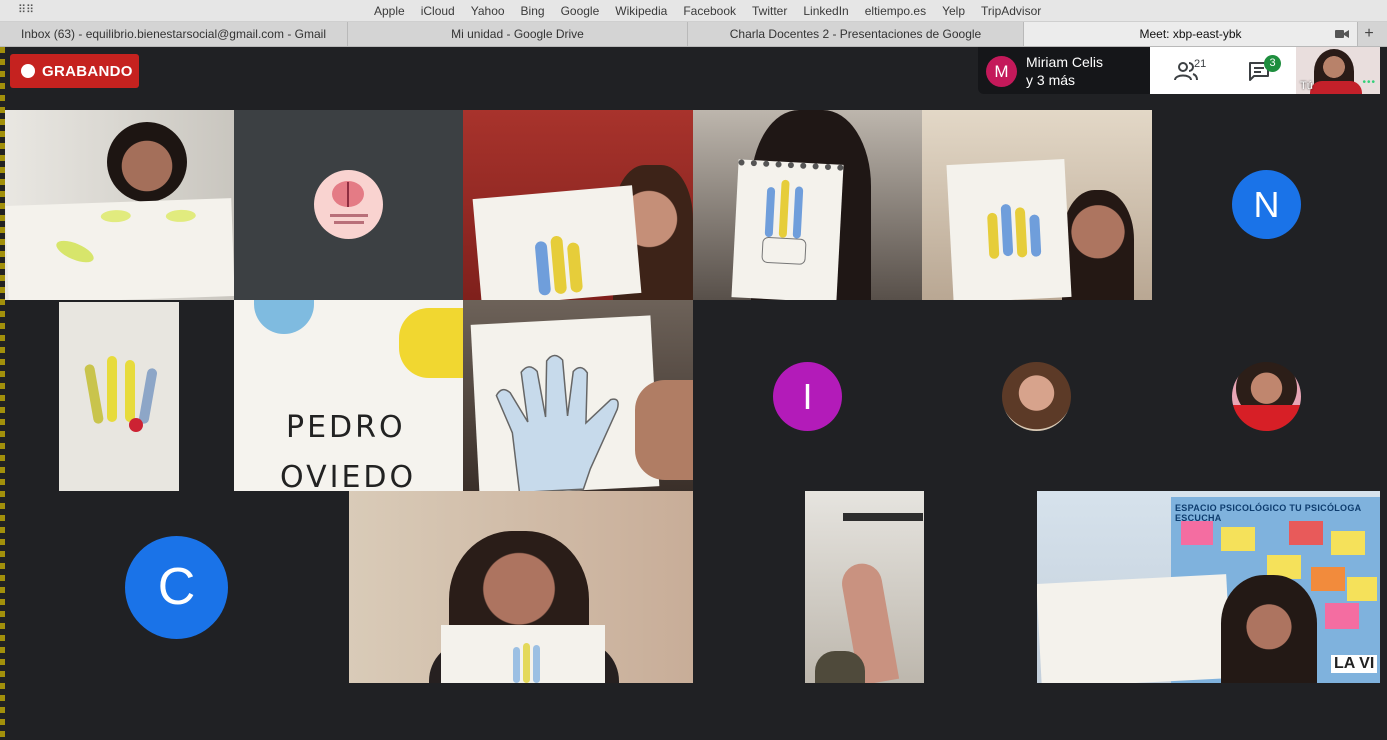 The width and height of the screenshot is (1387, 740). Describe the element at coordinates (1336, 87) in the screenshot. I see `self-shirt` at that location.